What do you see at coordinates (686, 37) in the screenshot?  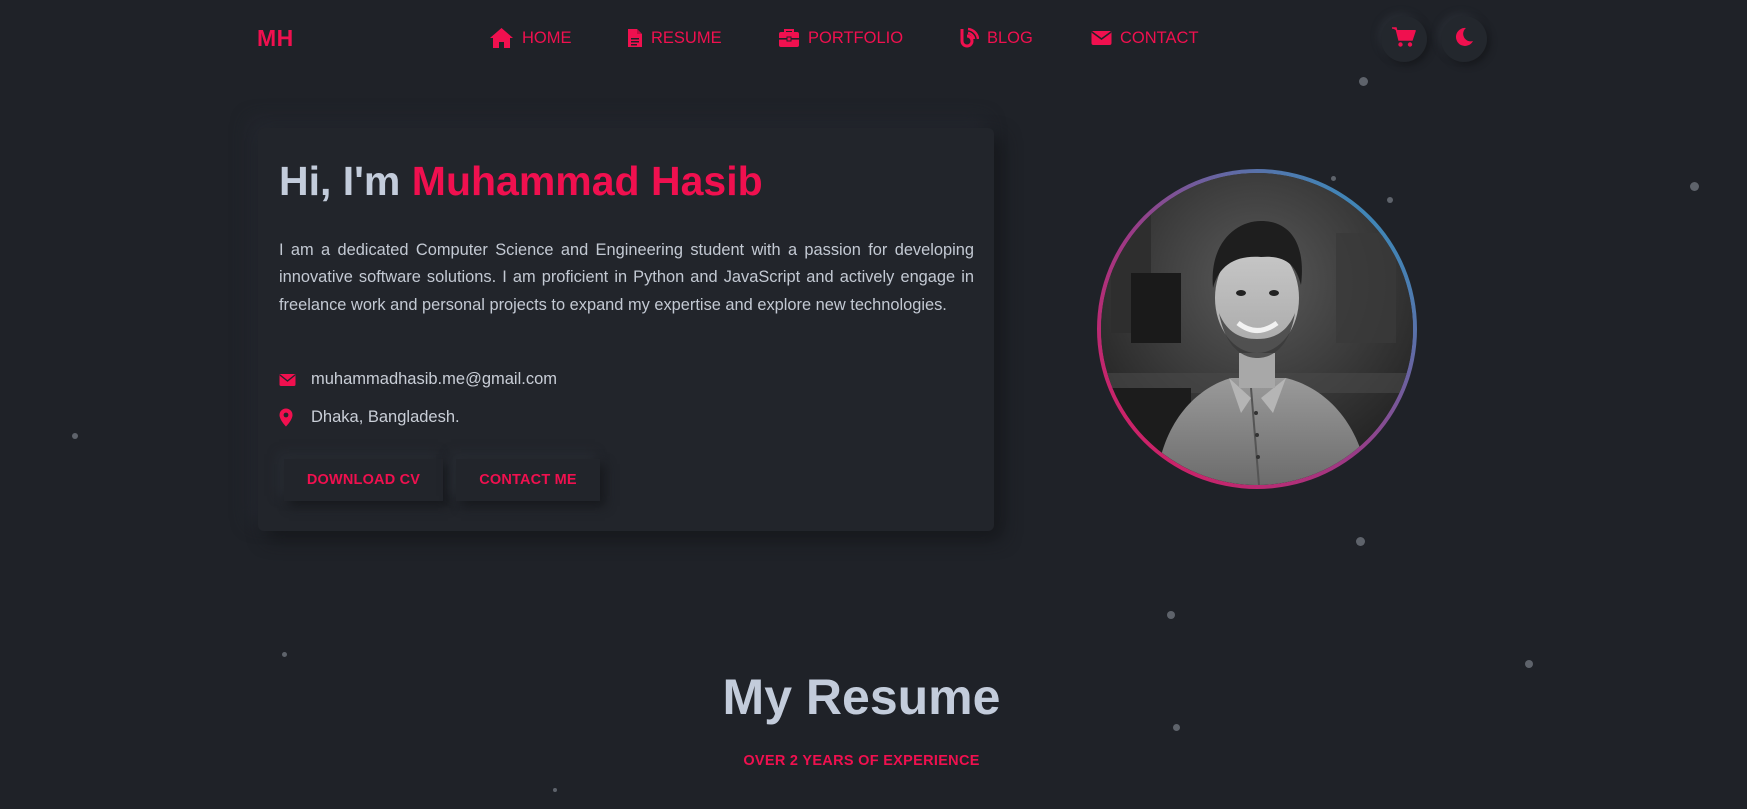 I see `nav-resume-label: RESUME` at bounding box center [686, 37].